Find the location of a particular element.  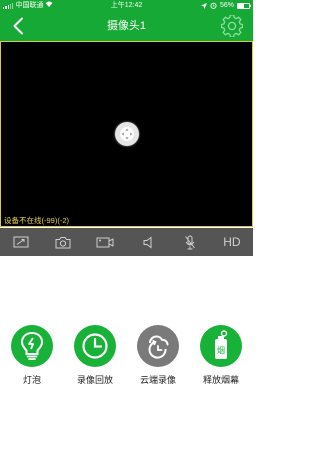

clock-icon is located at coordinates (95, 346).